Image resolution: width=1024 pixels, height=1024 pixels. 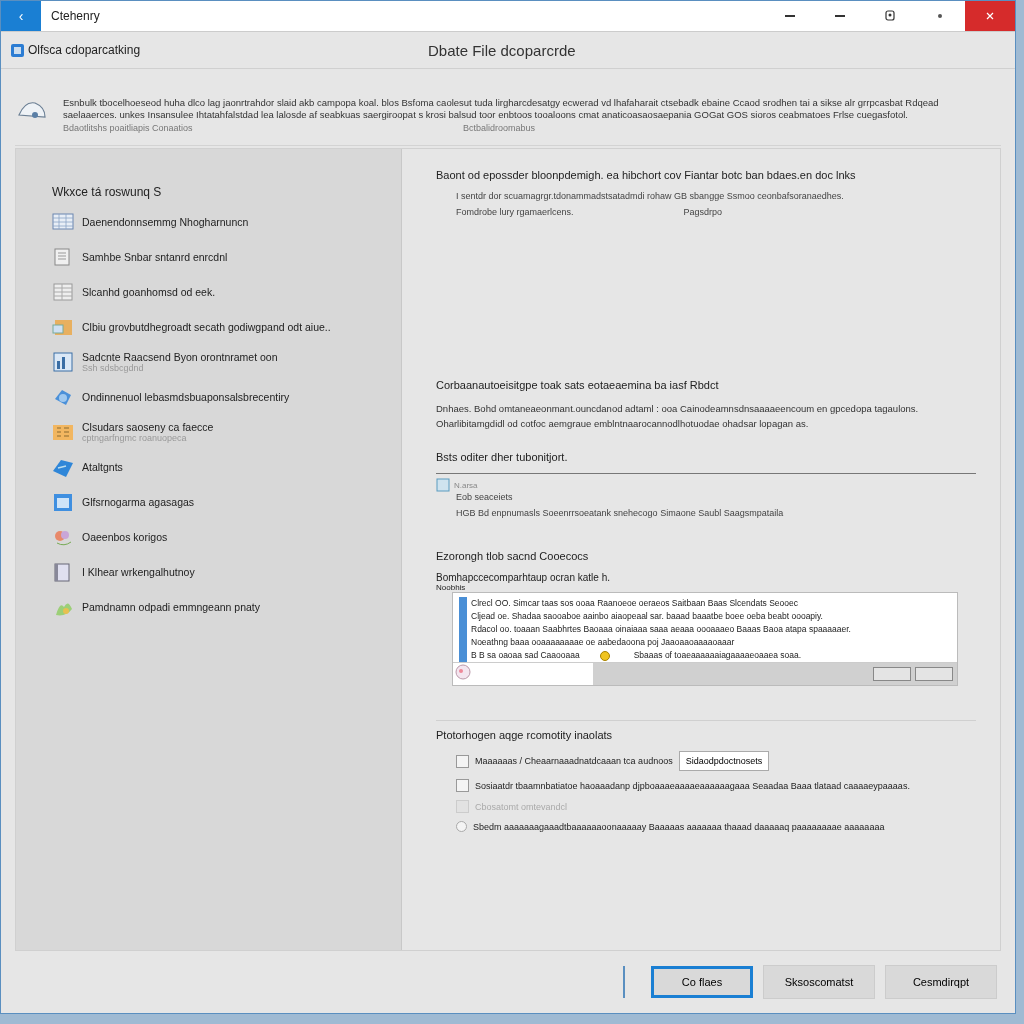 What do you see at coordinates (724, 761) in the screenshot?
I see `option-button: Sidaodpdoctnosets` at bounding box center [724, 761].